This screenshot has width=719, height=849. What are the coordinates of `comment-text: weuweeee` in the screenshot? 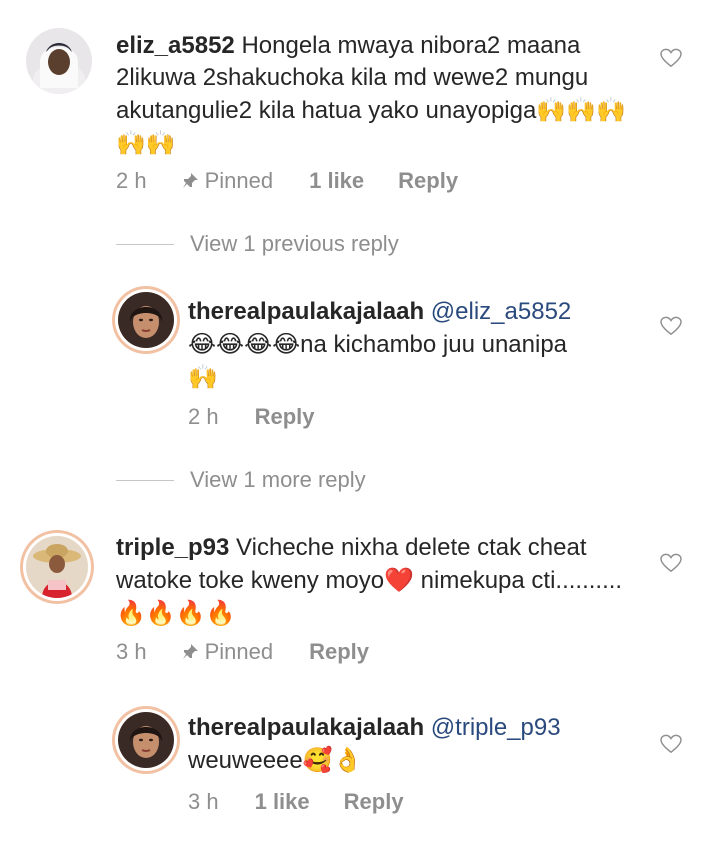 It's located at (245, 760).